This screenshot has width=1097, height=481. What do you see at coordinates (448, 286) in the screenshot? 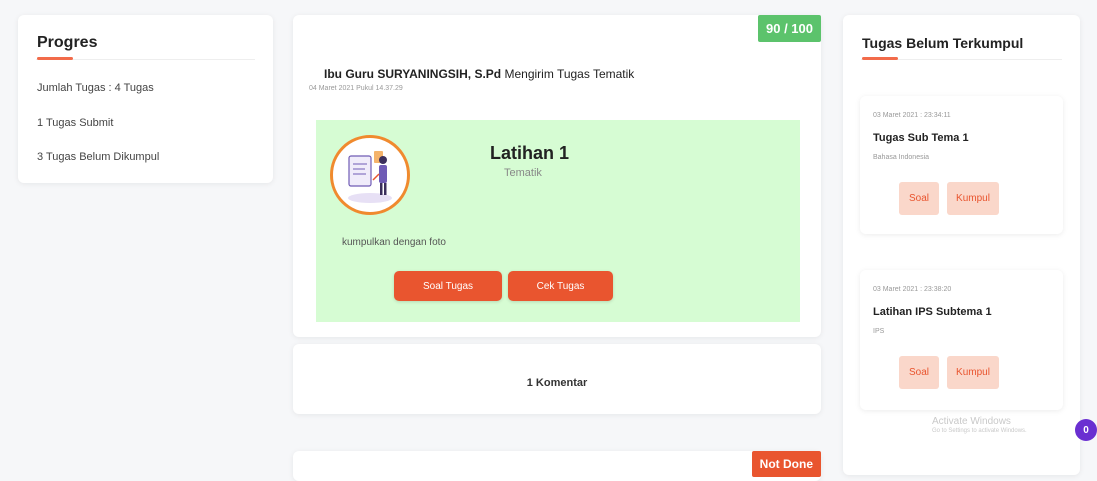
I see `view-task-button: Soal Tugas` at bounding box center [448, 286].